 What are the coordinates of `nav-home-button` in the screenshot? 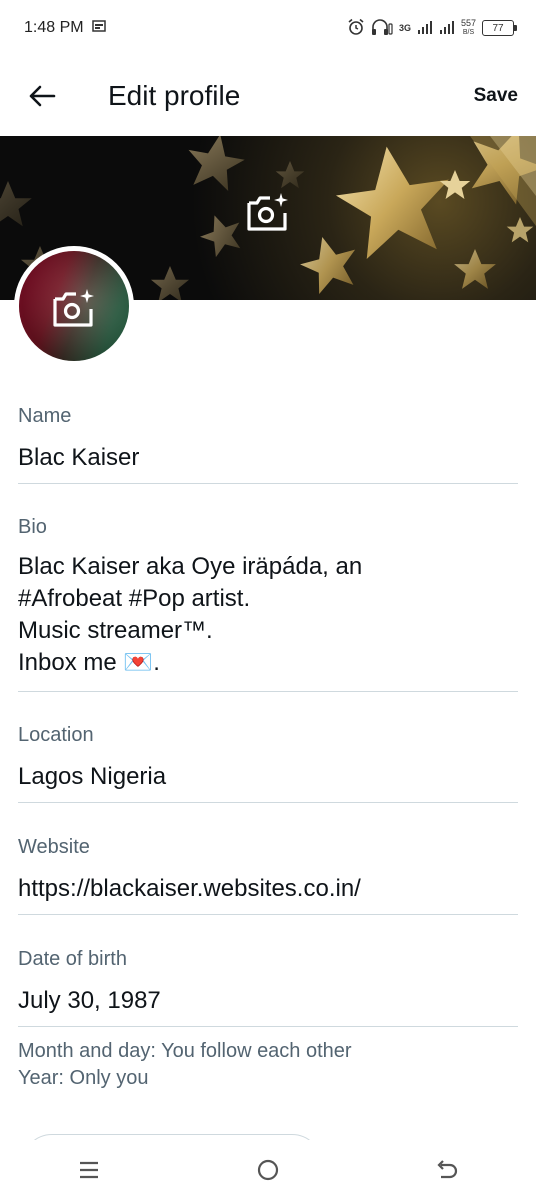 It's located at (268, 1170).